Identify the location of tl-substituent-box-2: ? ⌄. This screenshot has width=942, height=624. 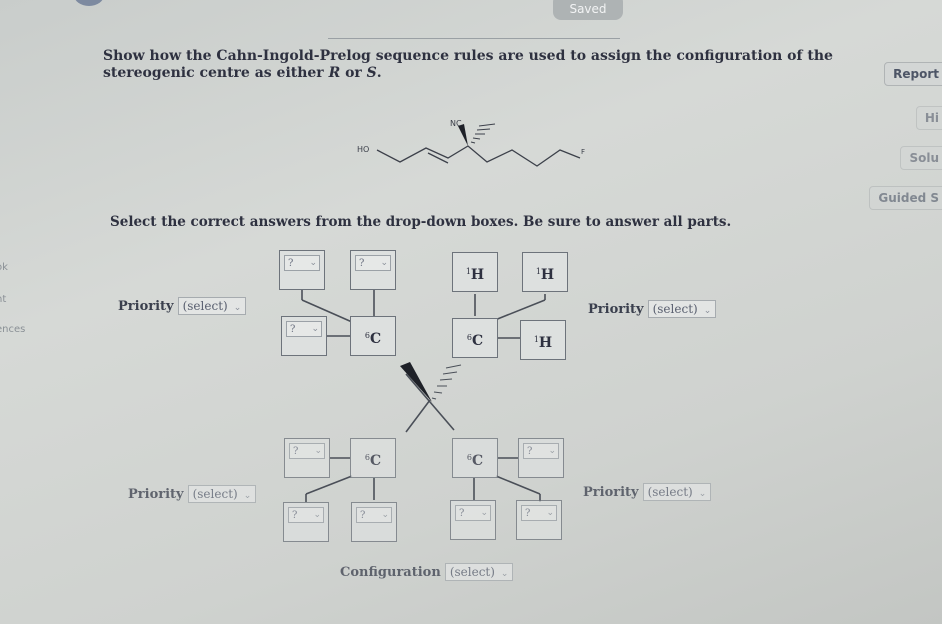
(373, 270).